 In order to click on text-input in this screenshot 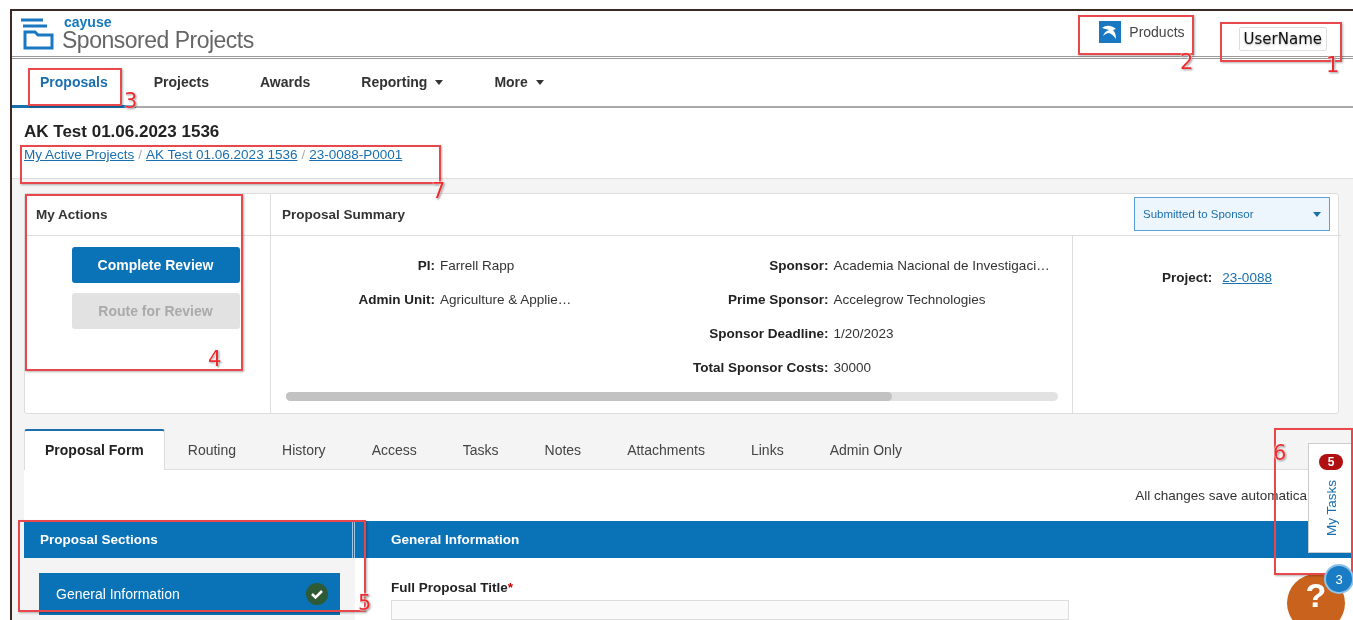, I will do `click(730, 610)`.